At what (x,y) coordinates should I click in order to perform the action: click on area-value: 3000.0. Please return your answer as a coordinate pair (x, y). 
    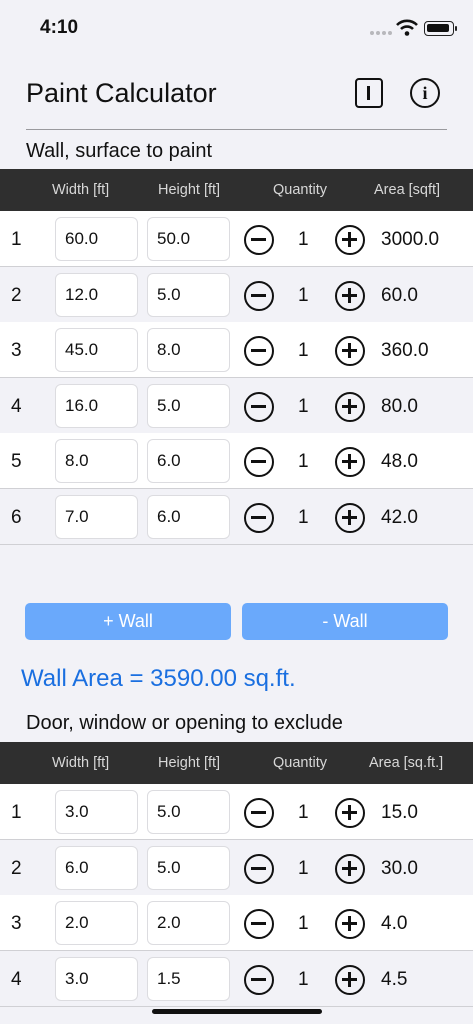
    Looking at the image, I should click on (410, 239).